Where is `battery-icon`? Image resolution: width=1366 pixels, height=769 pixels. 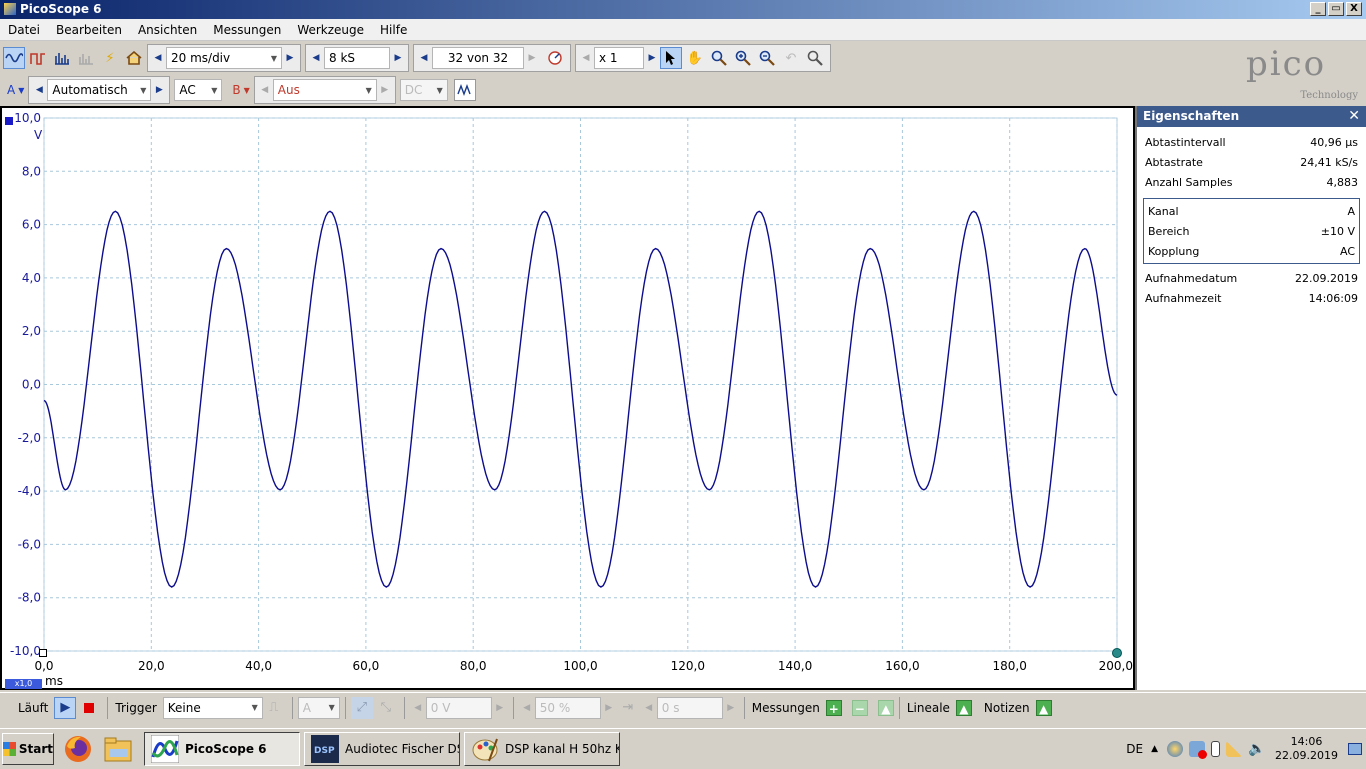 battery-icon is located at coordinates (1216, 749).